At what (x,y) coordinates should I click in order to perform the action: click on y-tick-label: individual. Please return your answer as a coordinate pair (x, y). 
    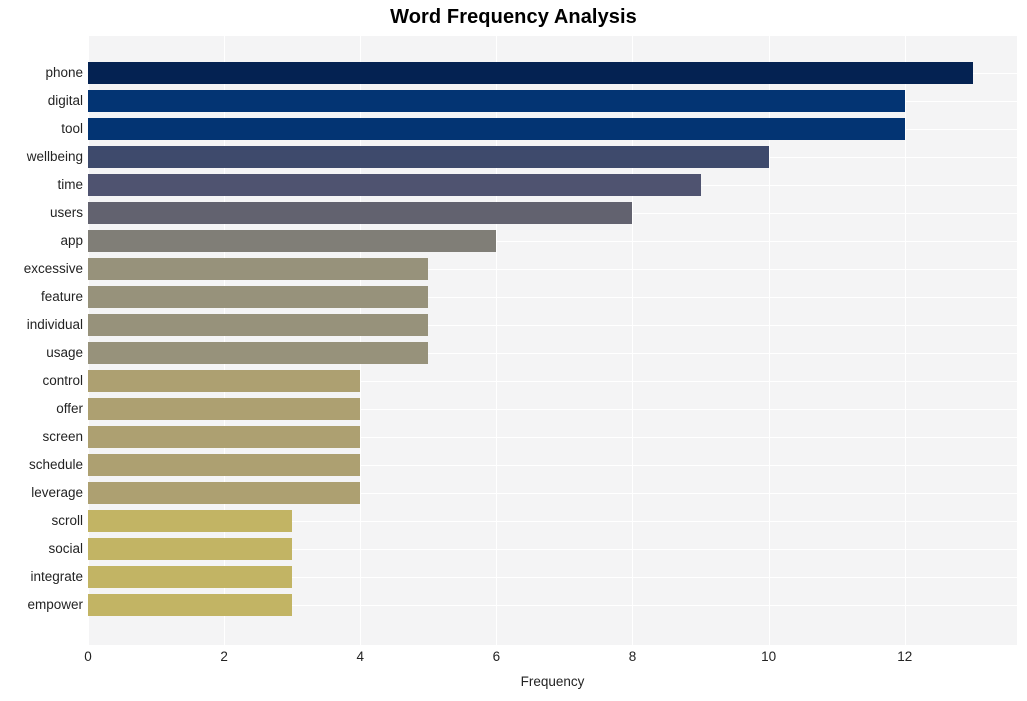
    Looking at the image, I should click on (54, 324).